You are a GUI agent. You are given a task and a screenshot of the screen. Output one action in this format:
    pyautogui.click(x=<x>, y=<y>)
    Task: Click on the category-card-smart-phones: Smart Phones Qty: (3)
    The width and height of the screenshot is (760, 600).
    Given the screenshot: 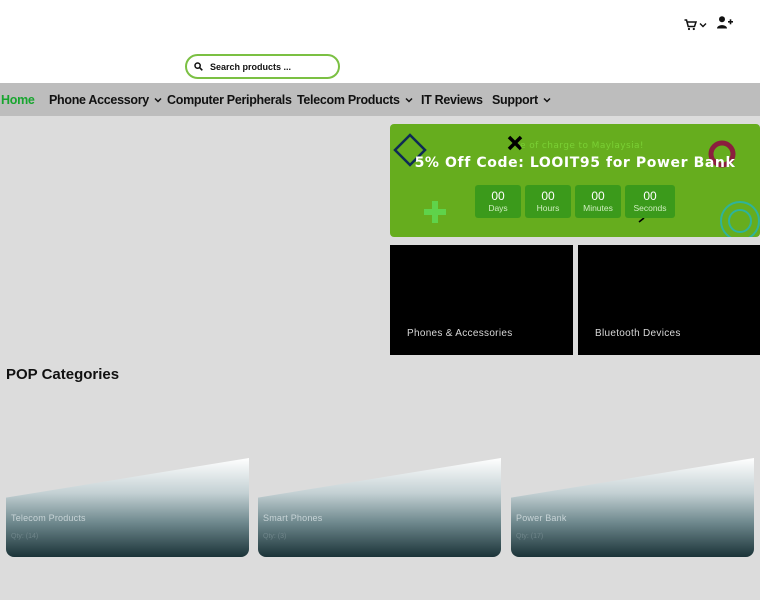 What is the action you would take?
    pyautogui.click(x=379, y=507)
    